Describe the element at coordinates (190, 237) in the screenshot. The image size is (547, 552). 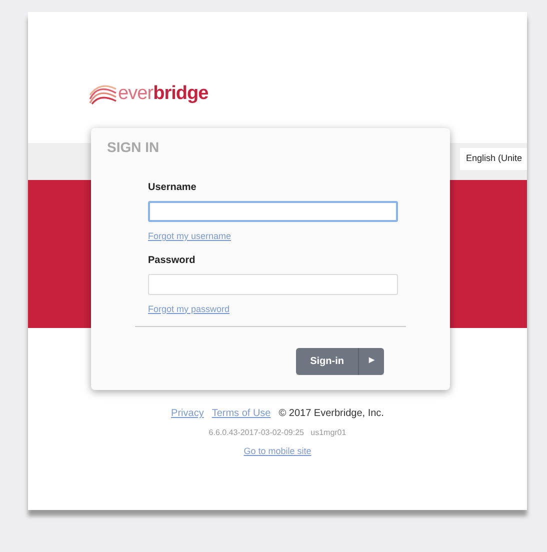
I see `forgot-username-link: Forgot my username` at that location.